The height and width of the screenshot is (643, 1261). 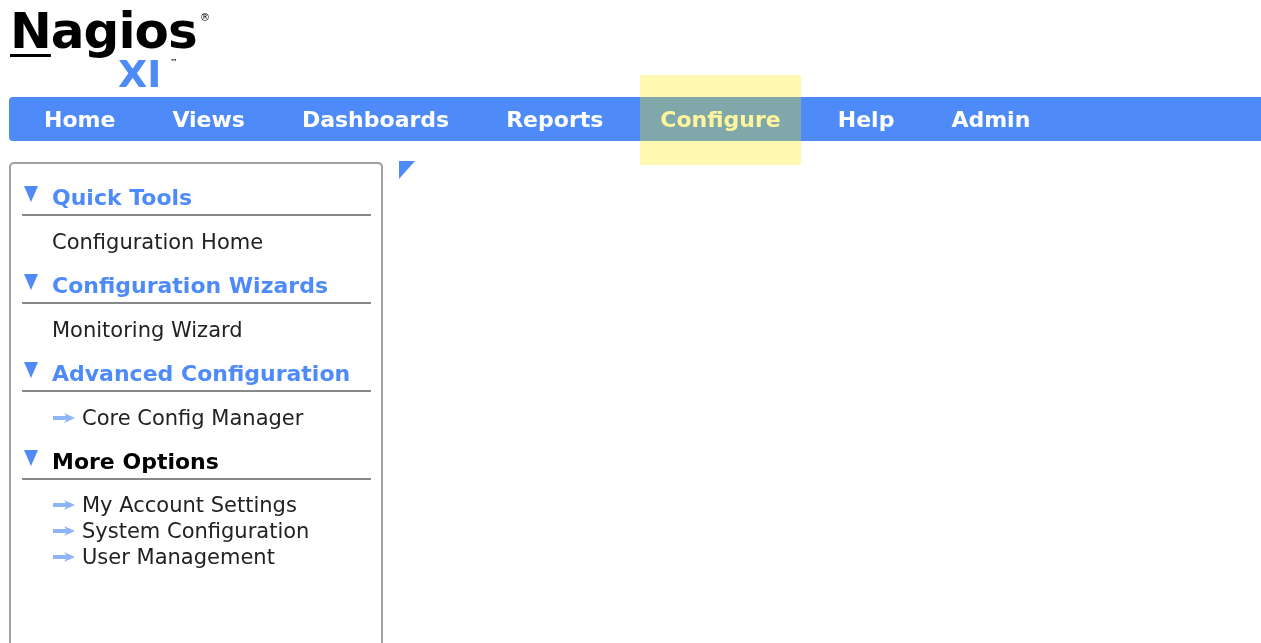 I want to click on section-title: More Options, so click(x=135, y=461).